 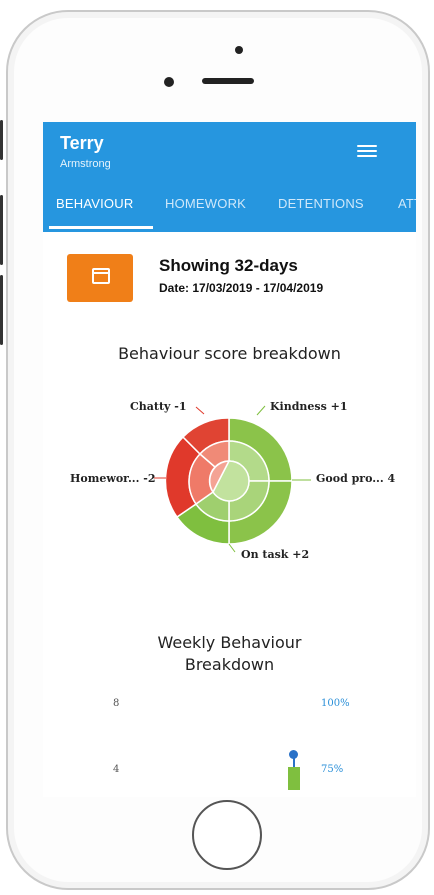 What do you see at coordinates (229, 642) in the screenshot?
I see `weekly-title-line1: Weekly Behaviour` at bounding box center [229, 642].